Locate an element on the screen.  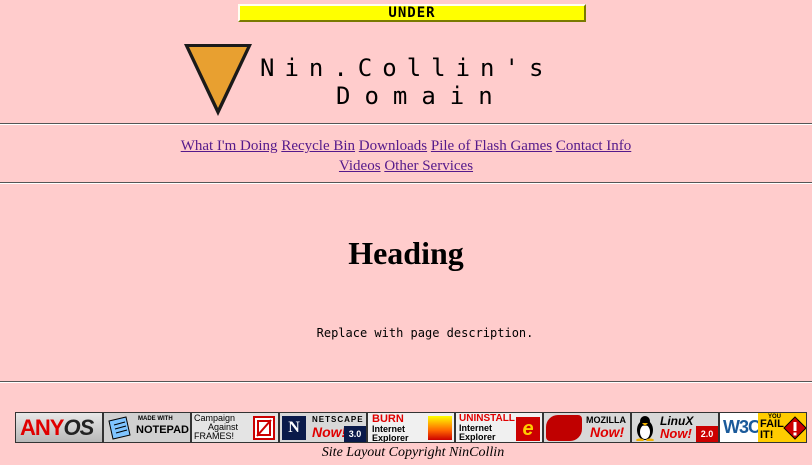
netscape-n-icon: N is located at coordinates (294, 428).